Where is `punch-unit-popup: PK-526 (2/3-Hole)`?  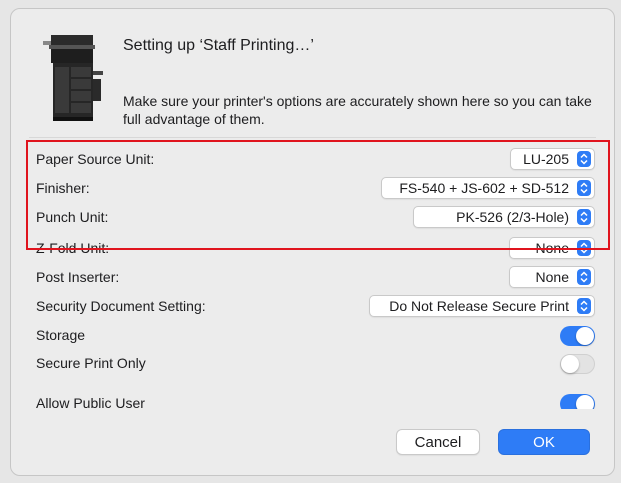 punch-unit-popup: PK-526 (2/3-Hole) is located at coordinates (504, 217).